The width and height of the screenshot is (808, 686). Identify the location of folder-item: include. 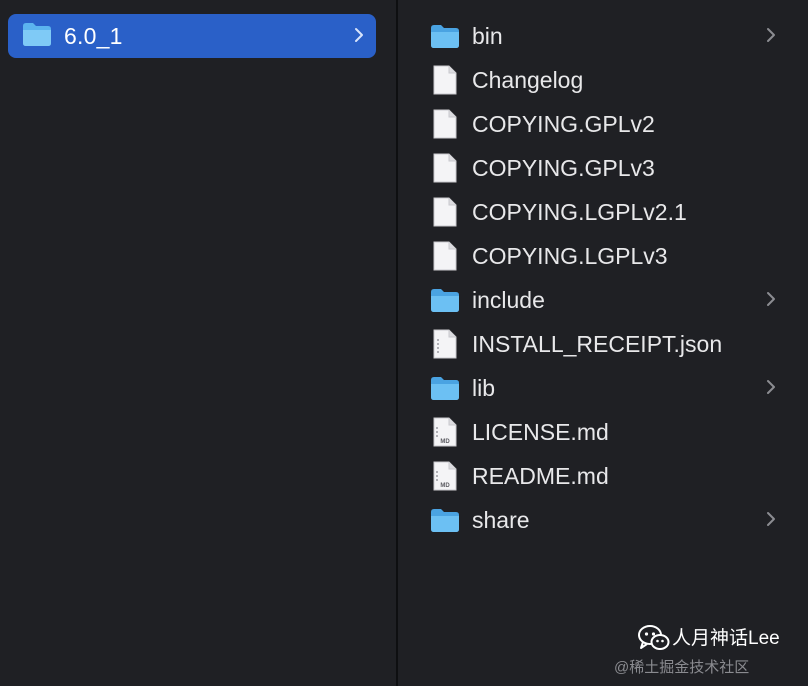
(603, 300).